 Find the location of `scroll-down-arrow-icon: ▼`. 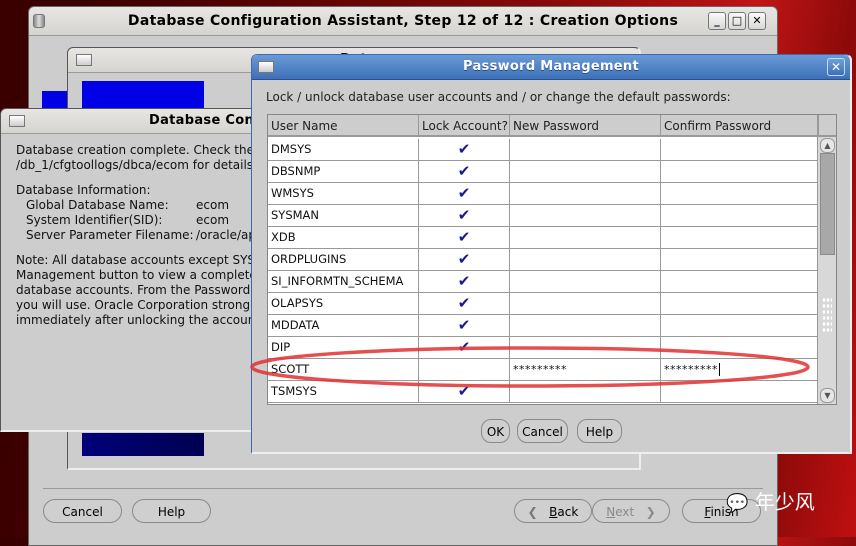

scroll-down-arrow-icon: ▼ is located at coordinates (827, 395).